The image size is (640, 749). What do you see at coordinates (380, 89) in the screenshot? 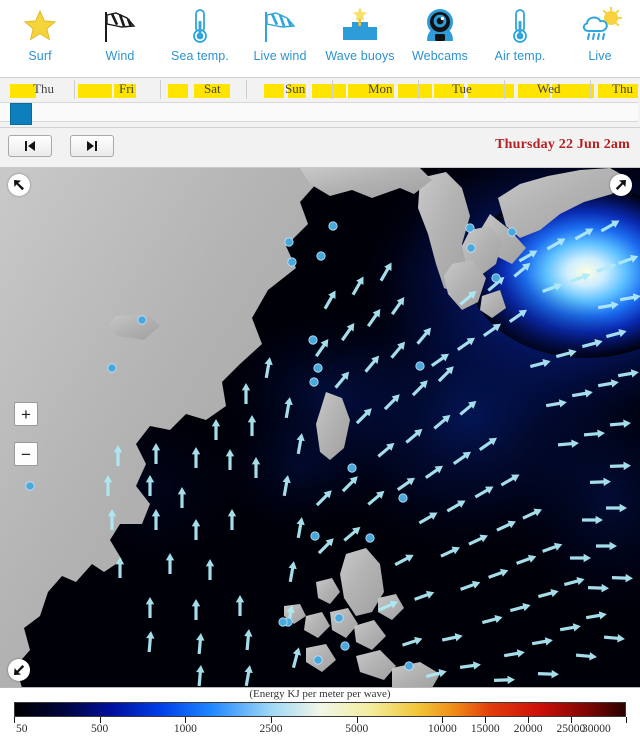
I see `timeline-day-label: Mon` at bounding box center [380, 89].